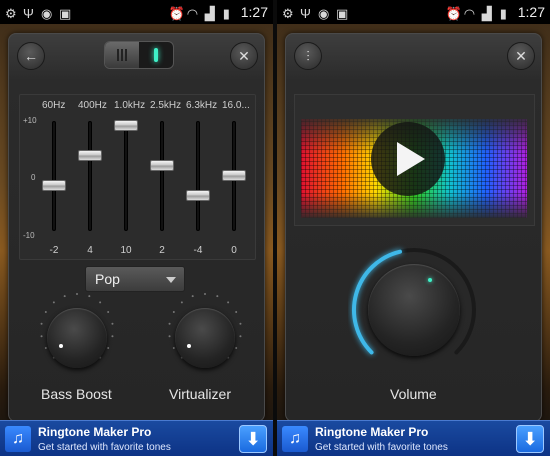 The image size is (550, 456). Describe the element at coordinates (200, 394) in the screenshot. I see `virtualizer-label: Virtualizer` at that location.